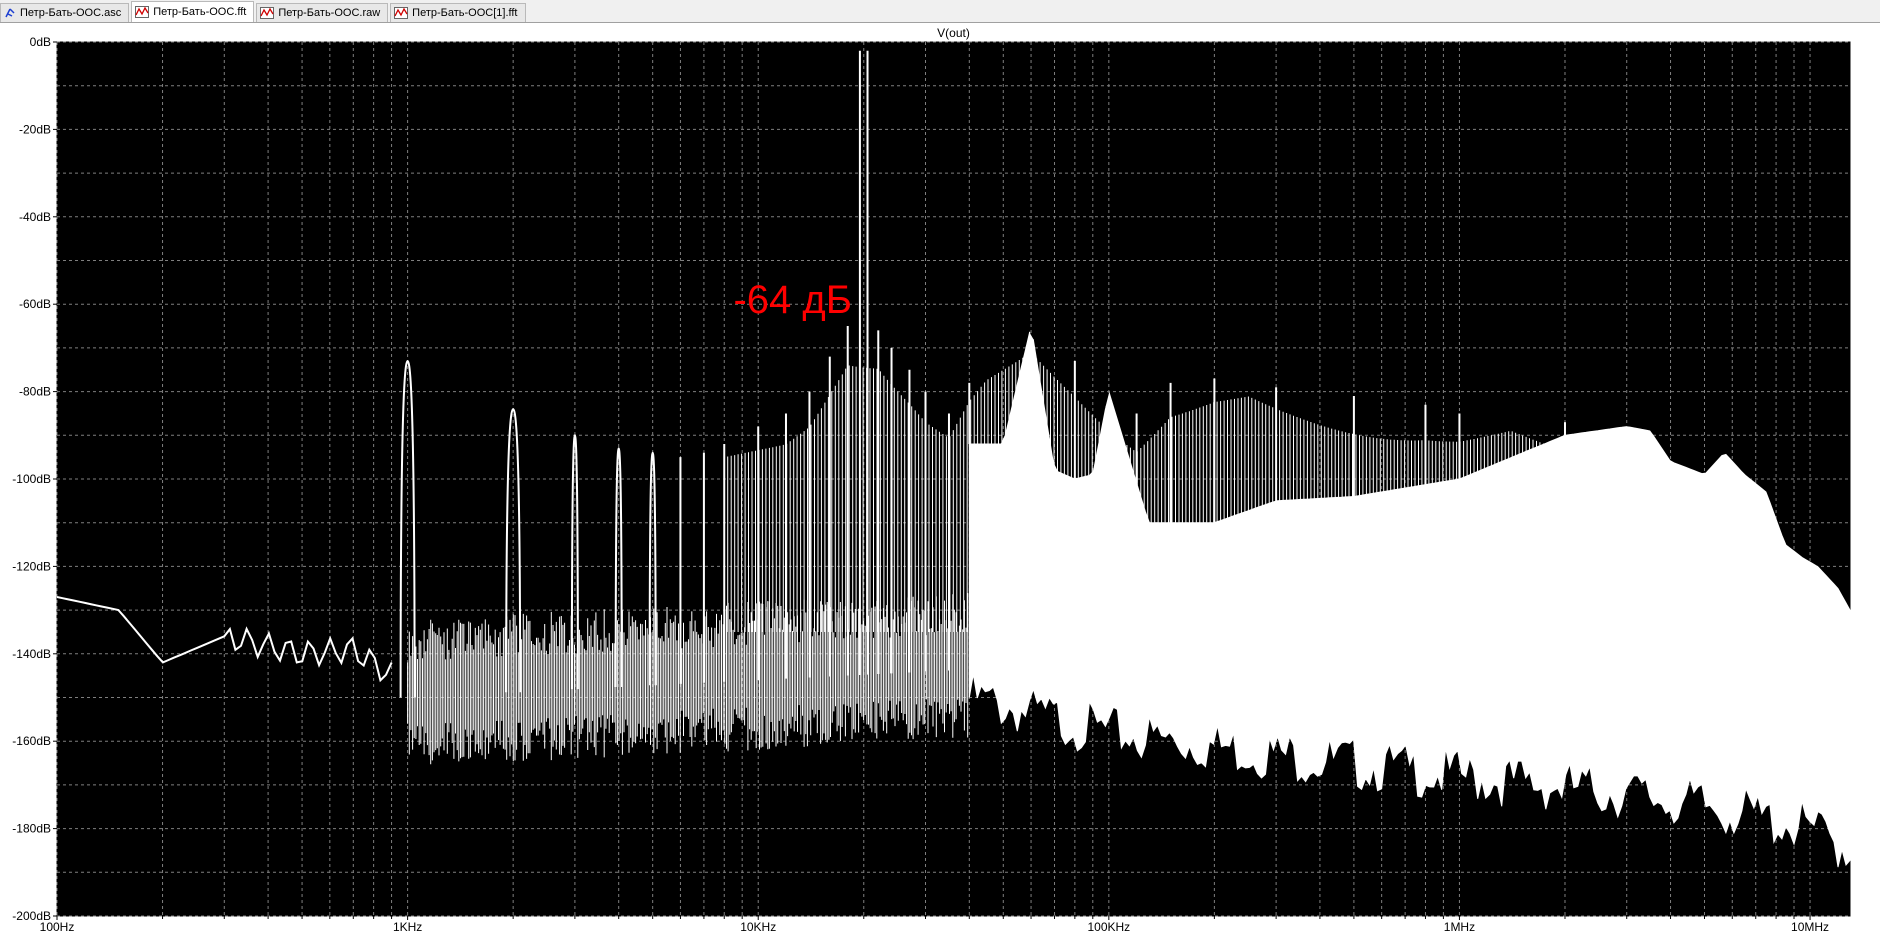 The height and width of the screenshot is (943, 1880). Describe the element at coordinates (200, 12) in the screenshot. I see `tab-label: Петр-Бать-ООС.fft` at that location.